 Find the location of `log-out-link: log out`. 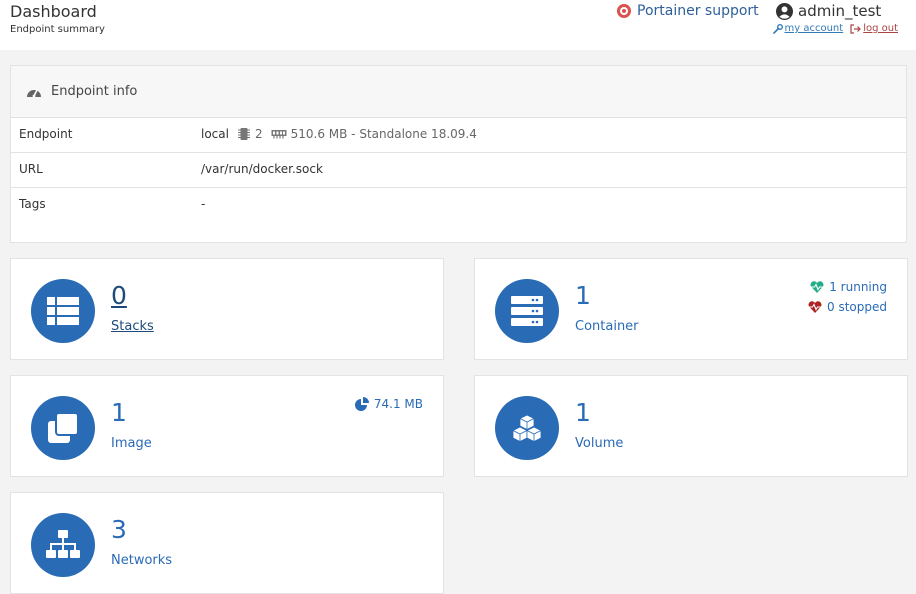

log-out-link: log out is located at coordinates (874, 28).